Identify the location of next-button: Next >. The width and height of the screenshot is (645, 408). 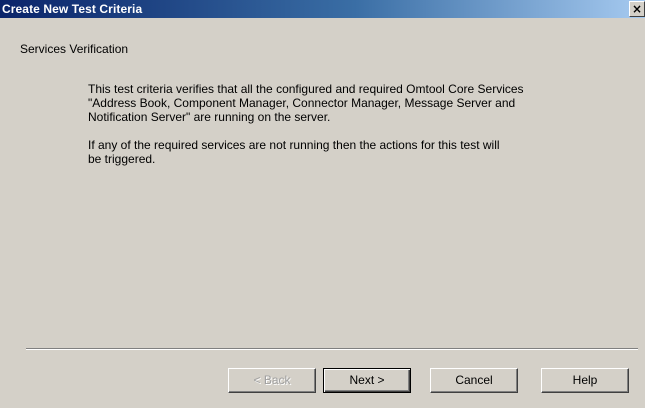
(367, 380).